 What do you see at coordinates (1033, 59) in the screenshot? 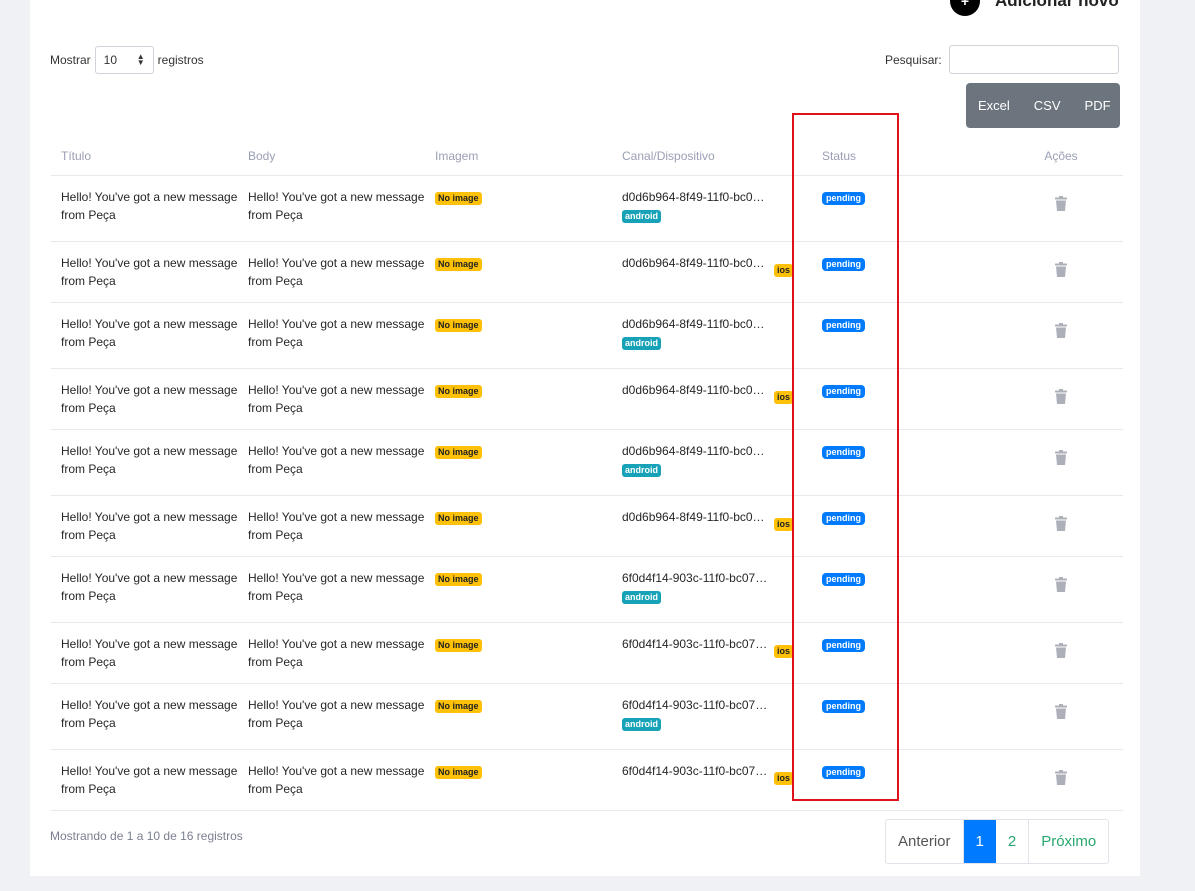
I see `search-input` at bounding box center [1033, 59].